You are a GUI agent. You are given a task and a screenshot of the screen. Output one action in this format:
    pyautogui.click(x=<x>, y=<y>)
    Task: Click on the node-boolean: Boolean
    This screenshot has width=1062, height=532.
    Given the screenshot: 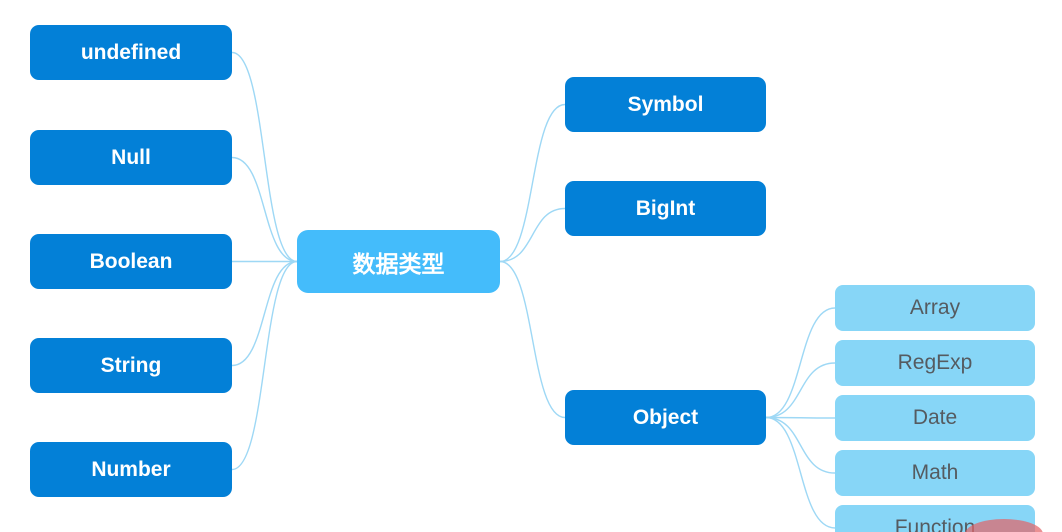 What is the action you would take?
    pyautogui.click(x=131, y=261)
    